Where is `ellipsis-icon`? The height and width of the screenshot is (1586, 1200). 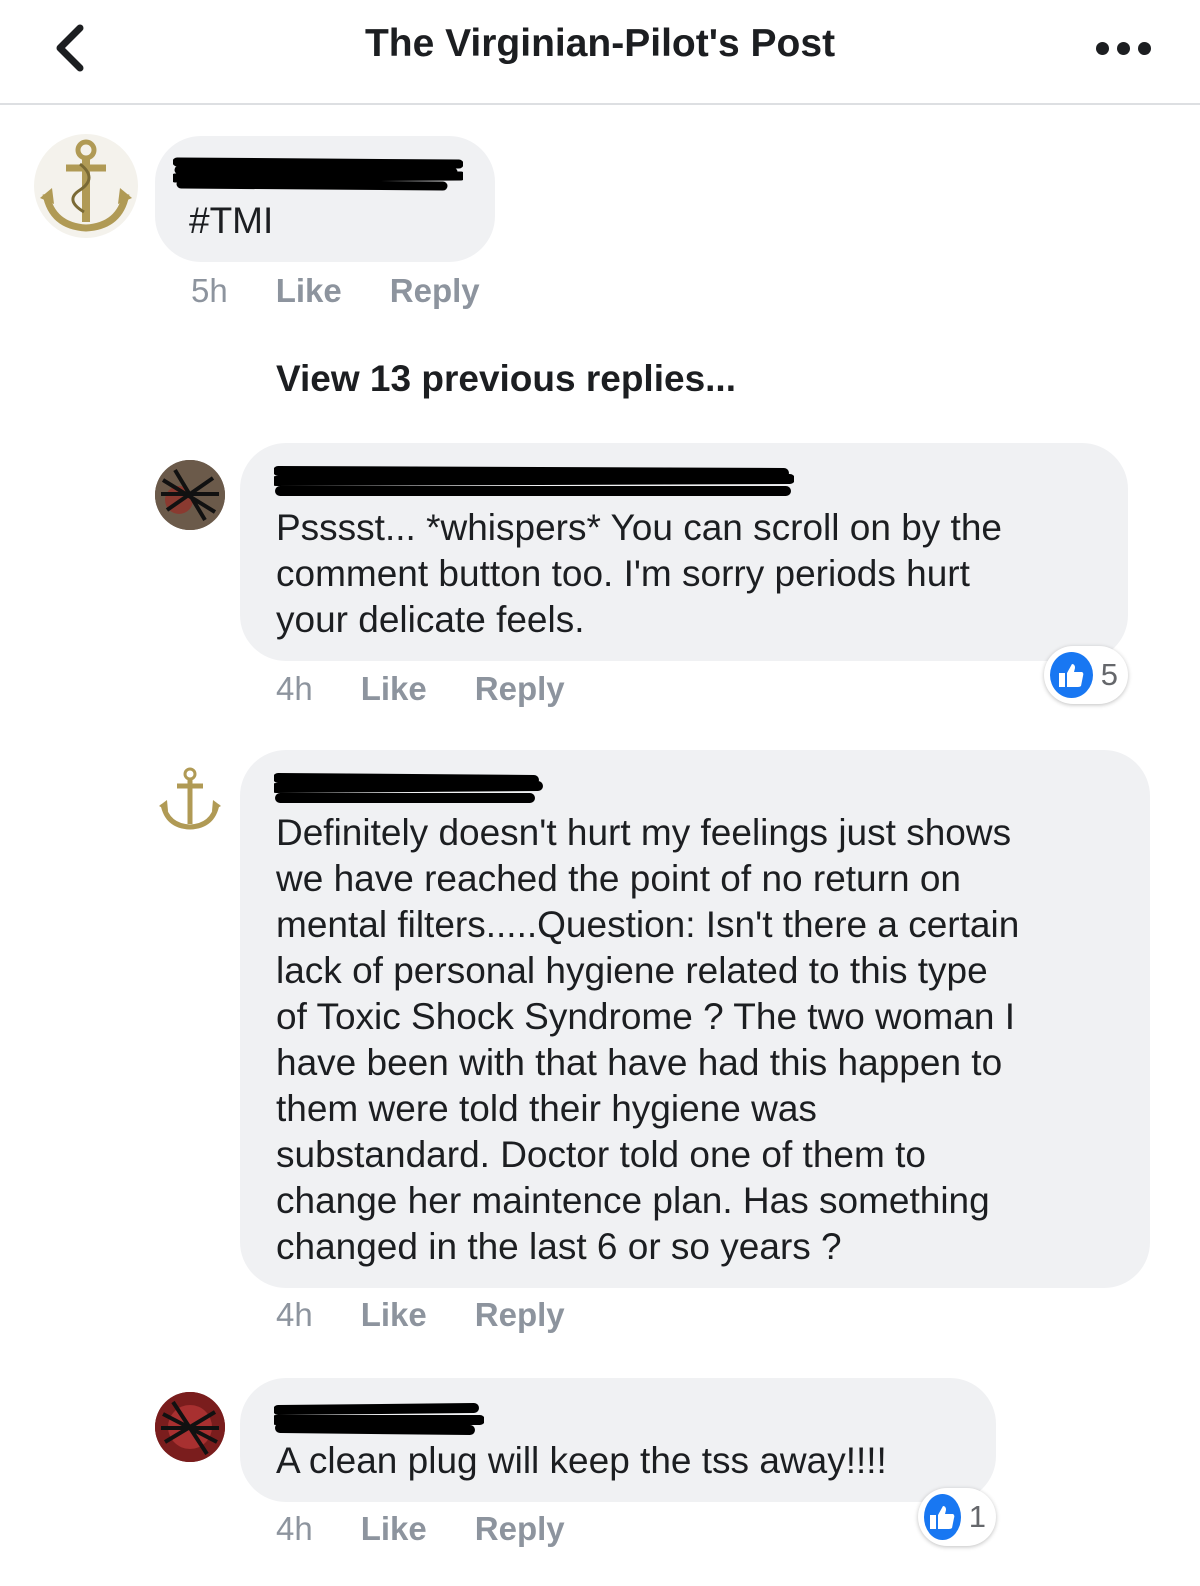
ellipsis-icon is located at coordinates (1102, 48).